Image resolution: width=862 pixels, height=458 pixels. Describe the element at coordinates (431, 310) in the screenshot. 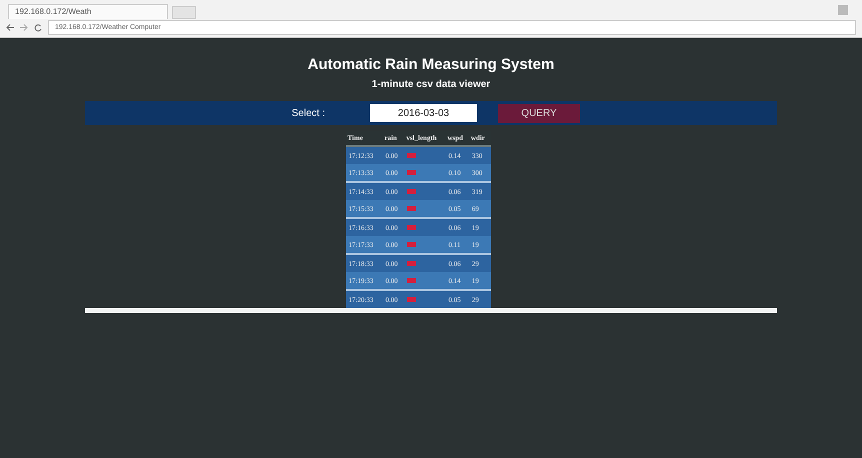

I see `scrollbar` at that location.